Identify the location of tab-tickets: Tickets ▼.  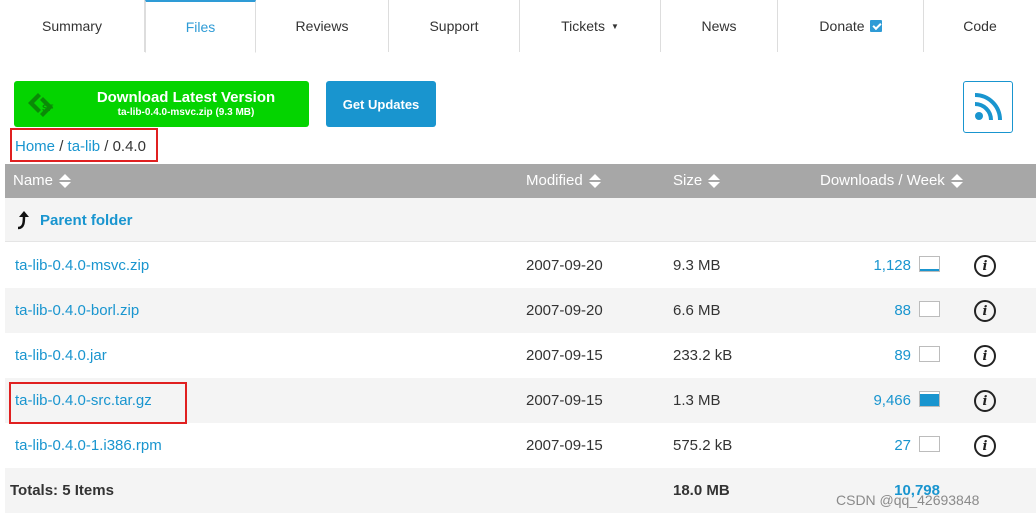
(590, 26).